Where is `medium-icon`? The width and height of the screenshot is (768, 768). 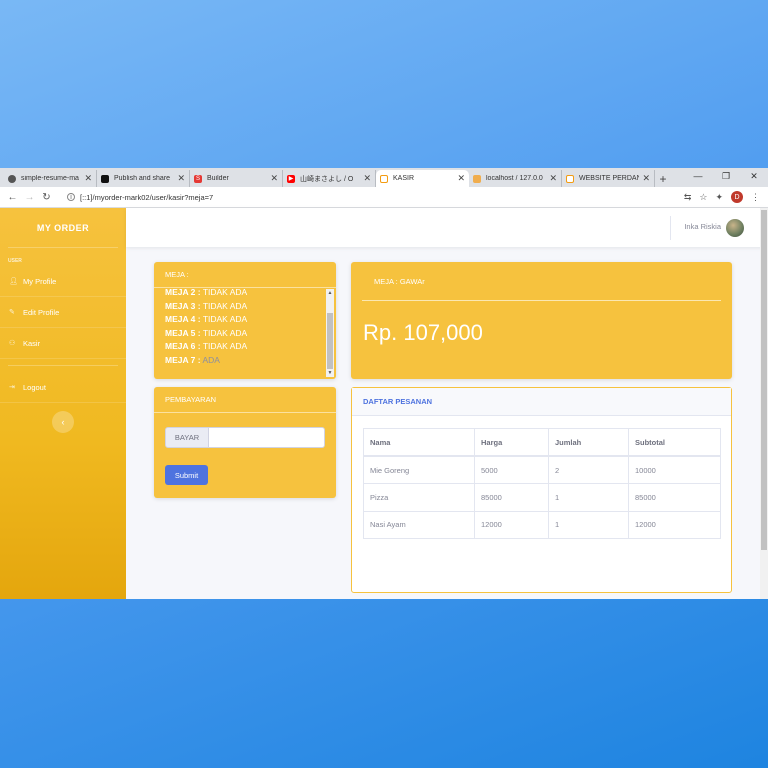 medium-icon is located at coordinates (105, 178).